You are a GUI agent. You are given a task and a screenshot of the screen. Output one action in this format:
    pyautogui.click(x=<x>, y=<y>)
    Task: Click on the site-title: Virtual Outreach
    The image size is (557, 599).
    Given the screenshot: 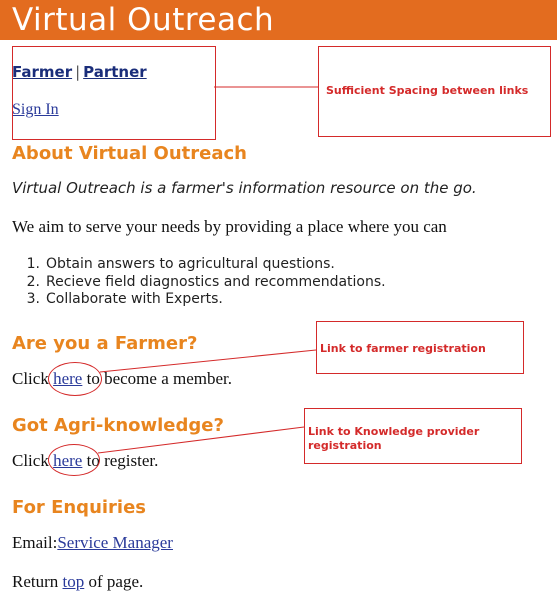 What is the action you would take?
    pyautogui.click(x=143, y=20)
    